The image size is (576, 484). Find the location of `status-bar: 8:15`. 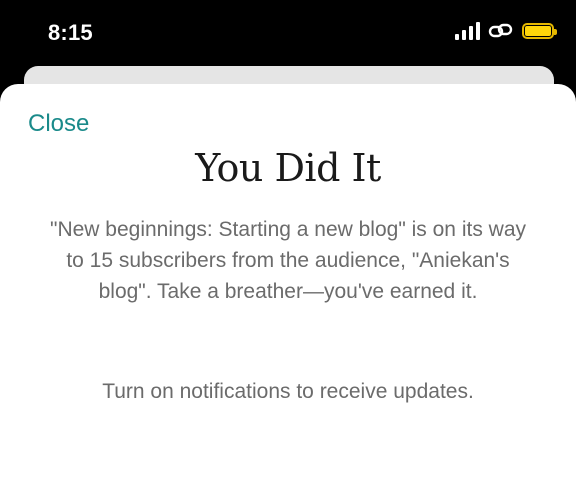

status-bar: 8:15 is located at coordinates (288, 33).